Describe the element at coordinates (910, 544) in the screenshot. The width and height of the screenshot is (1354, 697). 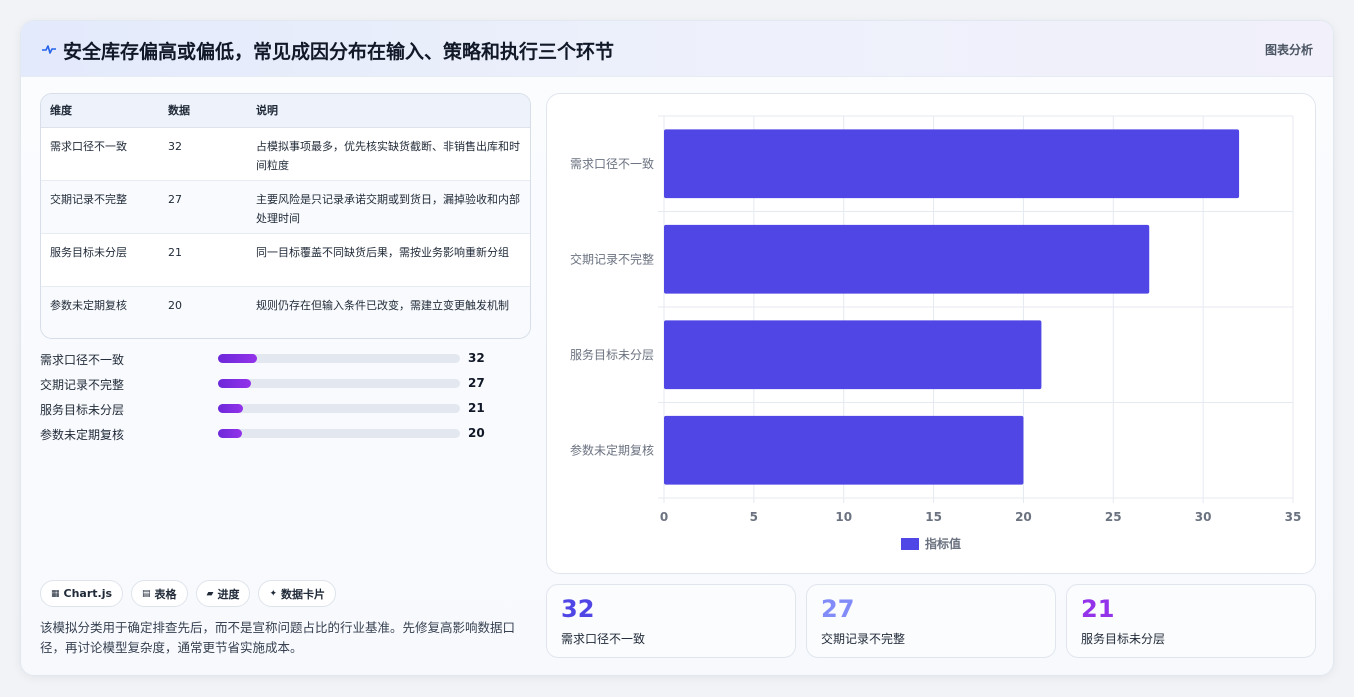
I see `legend-swatch` at that location.